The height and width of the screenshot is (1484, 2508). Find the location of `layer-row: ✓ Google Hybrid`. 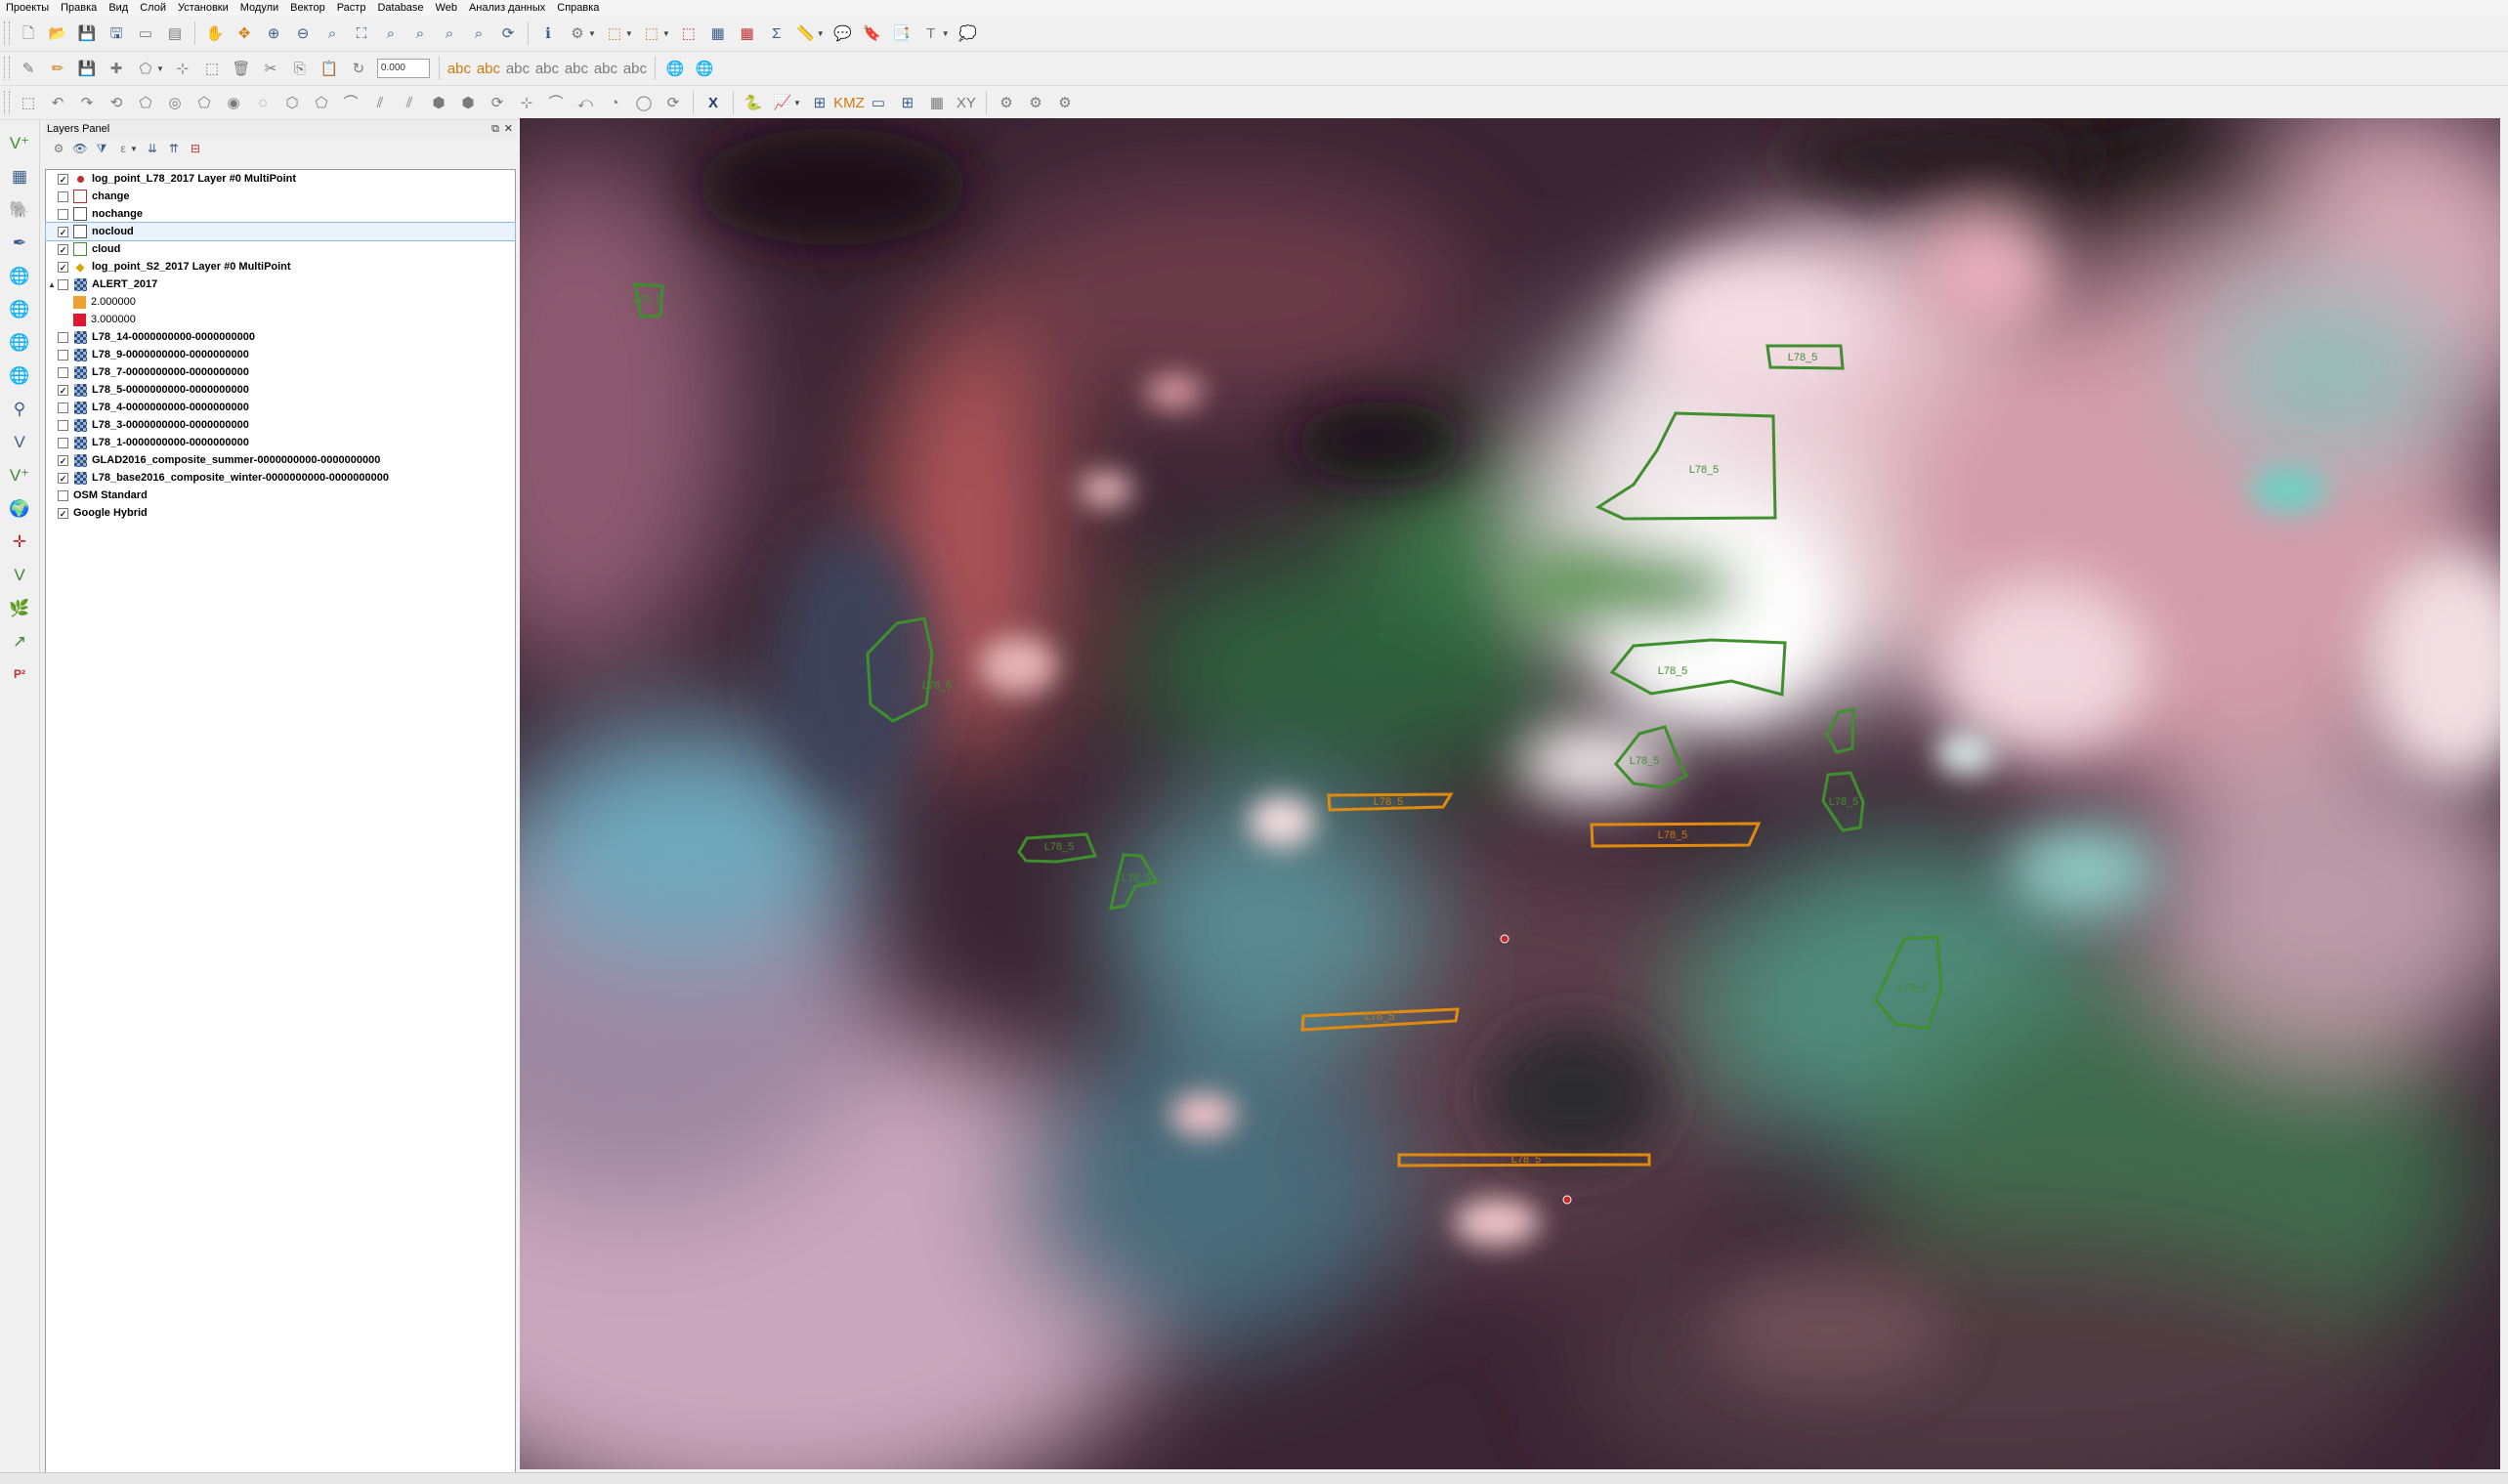

layer-row: ✓ Google Hybrid is located at coordinates (280, 513).